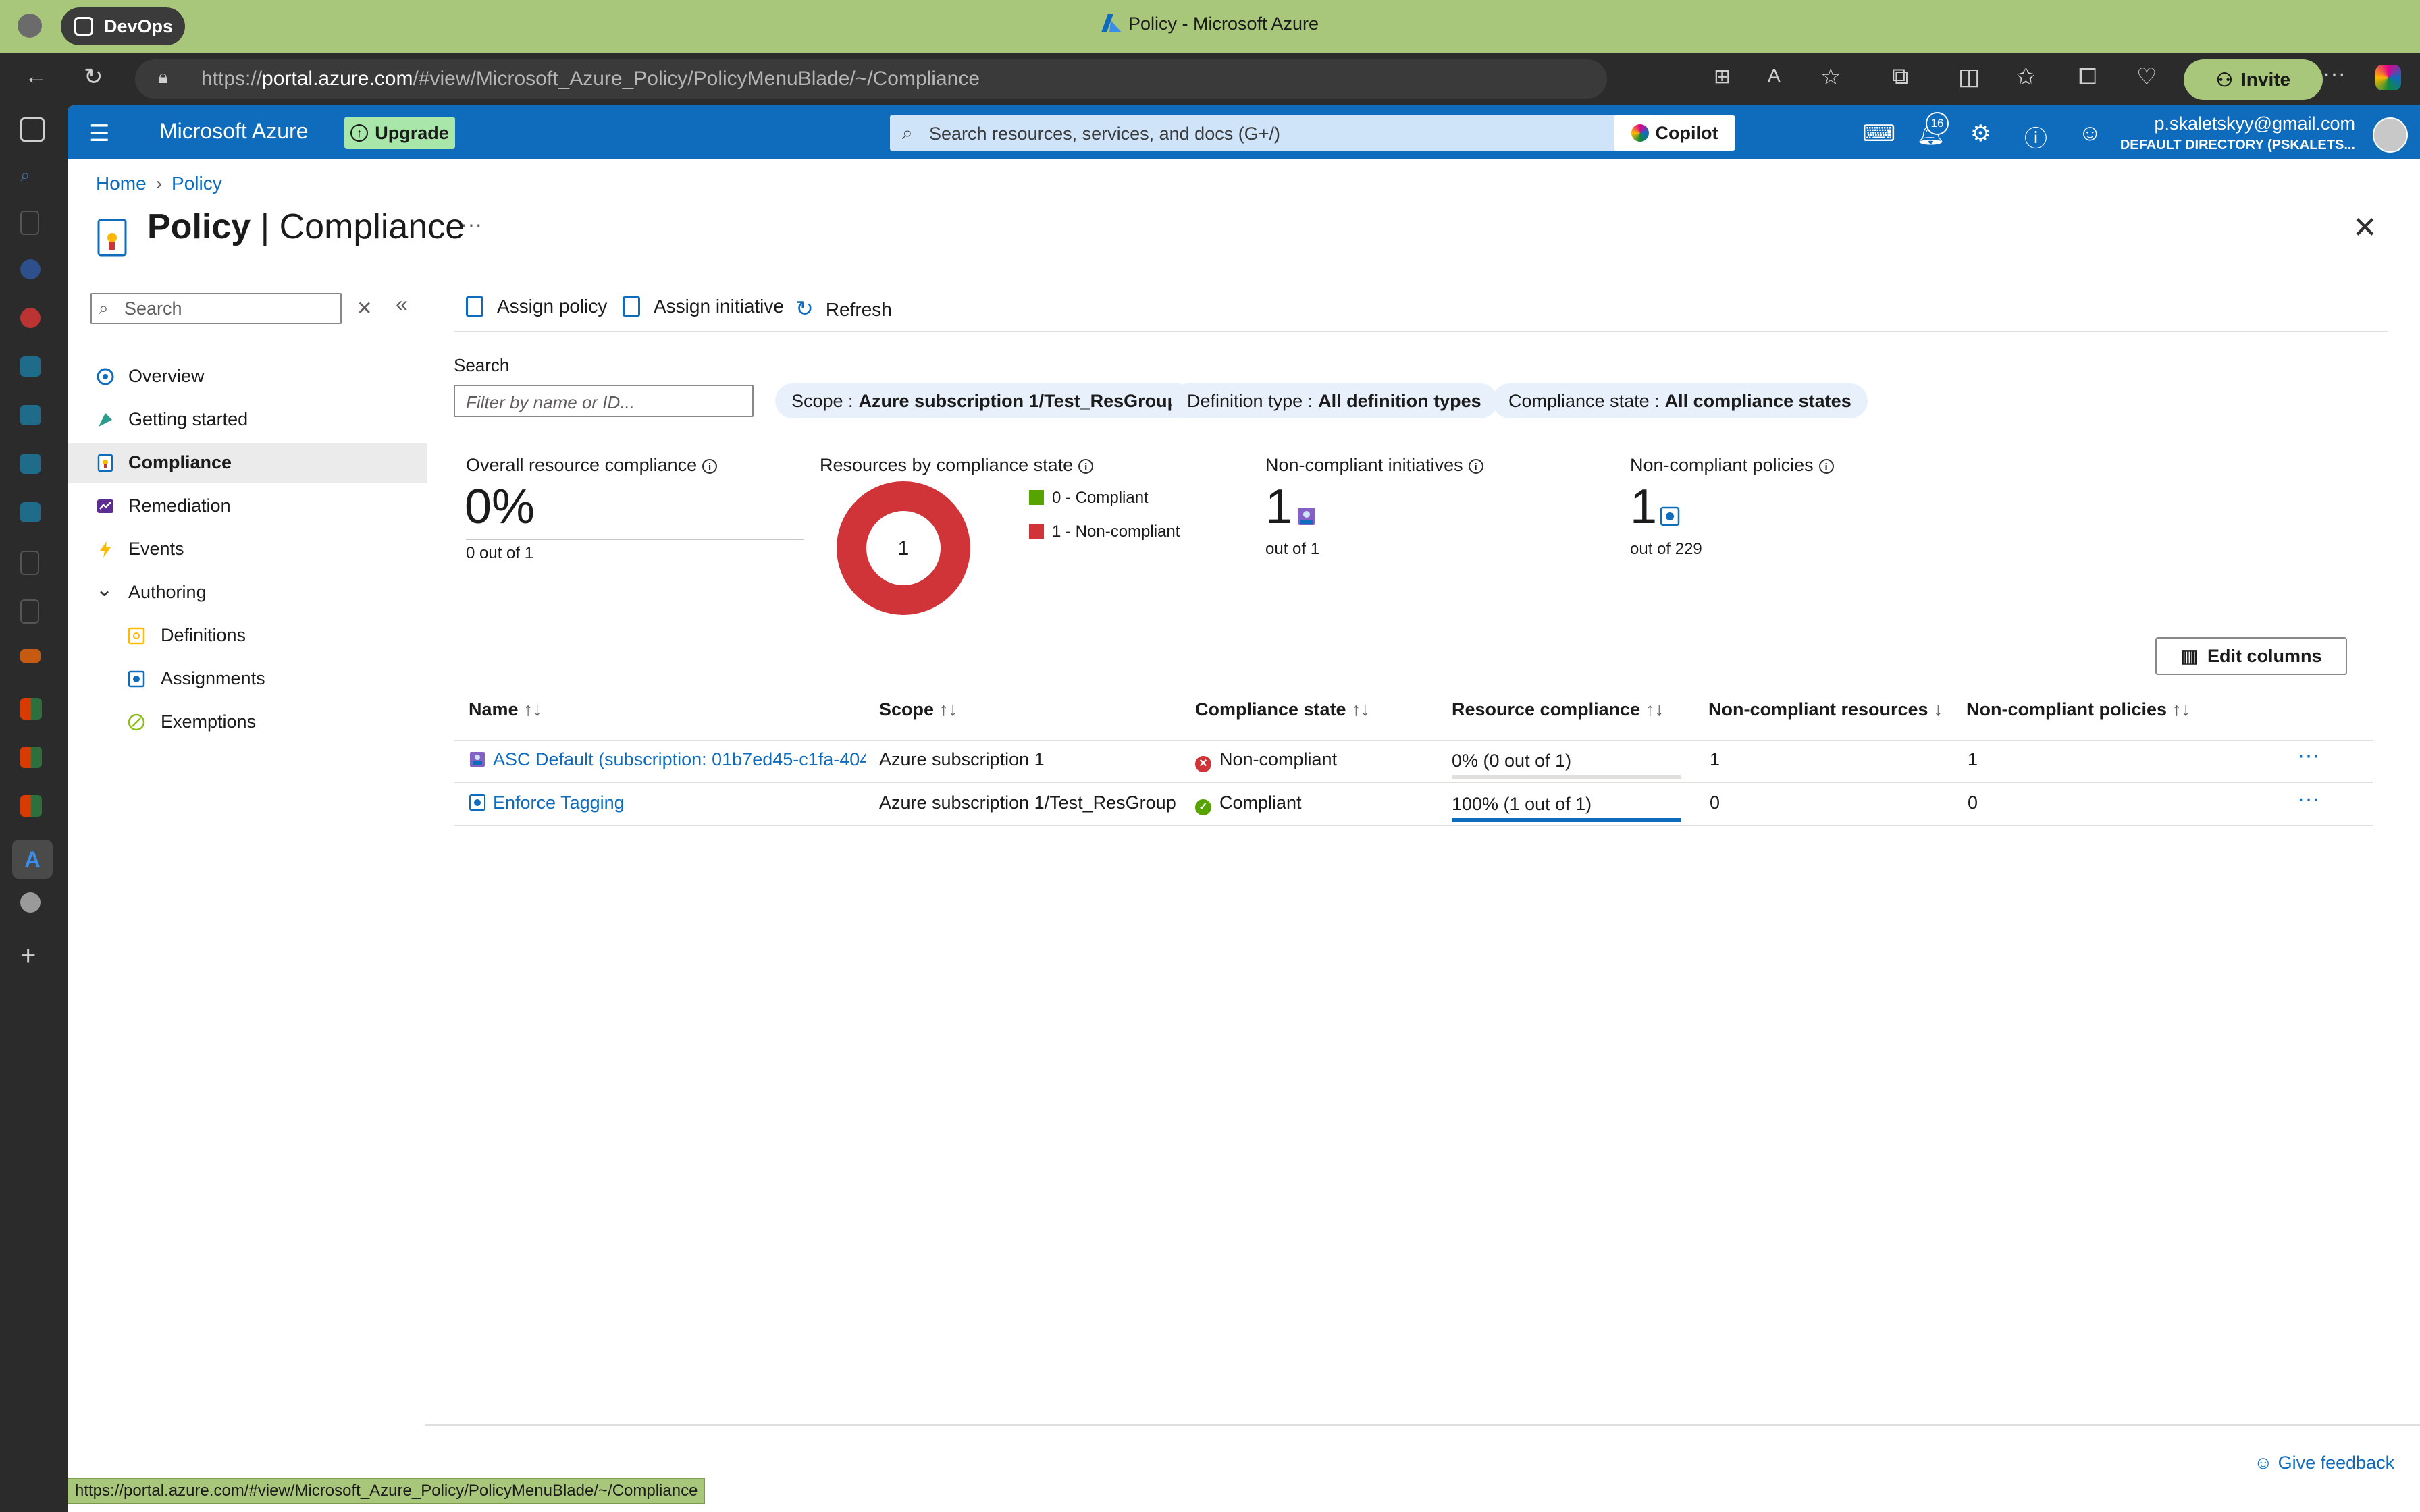 The image size is (2420, 1512). I want to click on search-icon: ⌕, so click(32, 177).